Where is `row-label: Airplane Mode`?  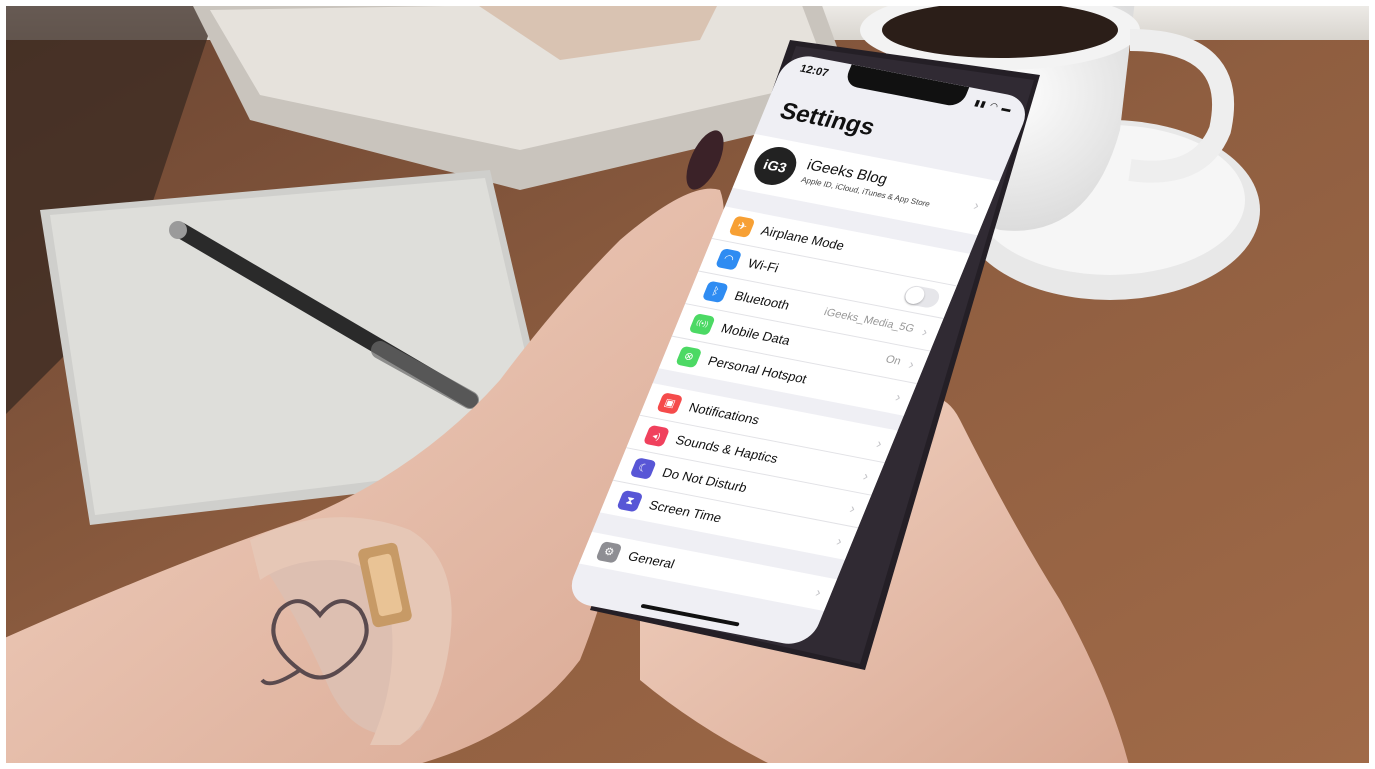
row-label: Airplane Mode is located at coordinates (802, 238).